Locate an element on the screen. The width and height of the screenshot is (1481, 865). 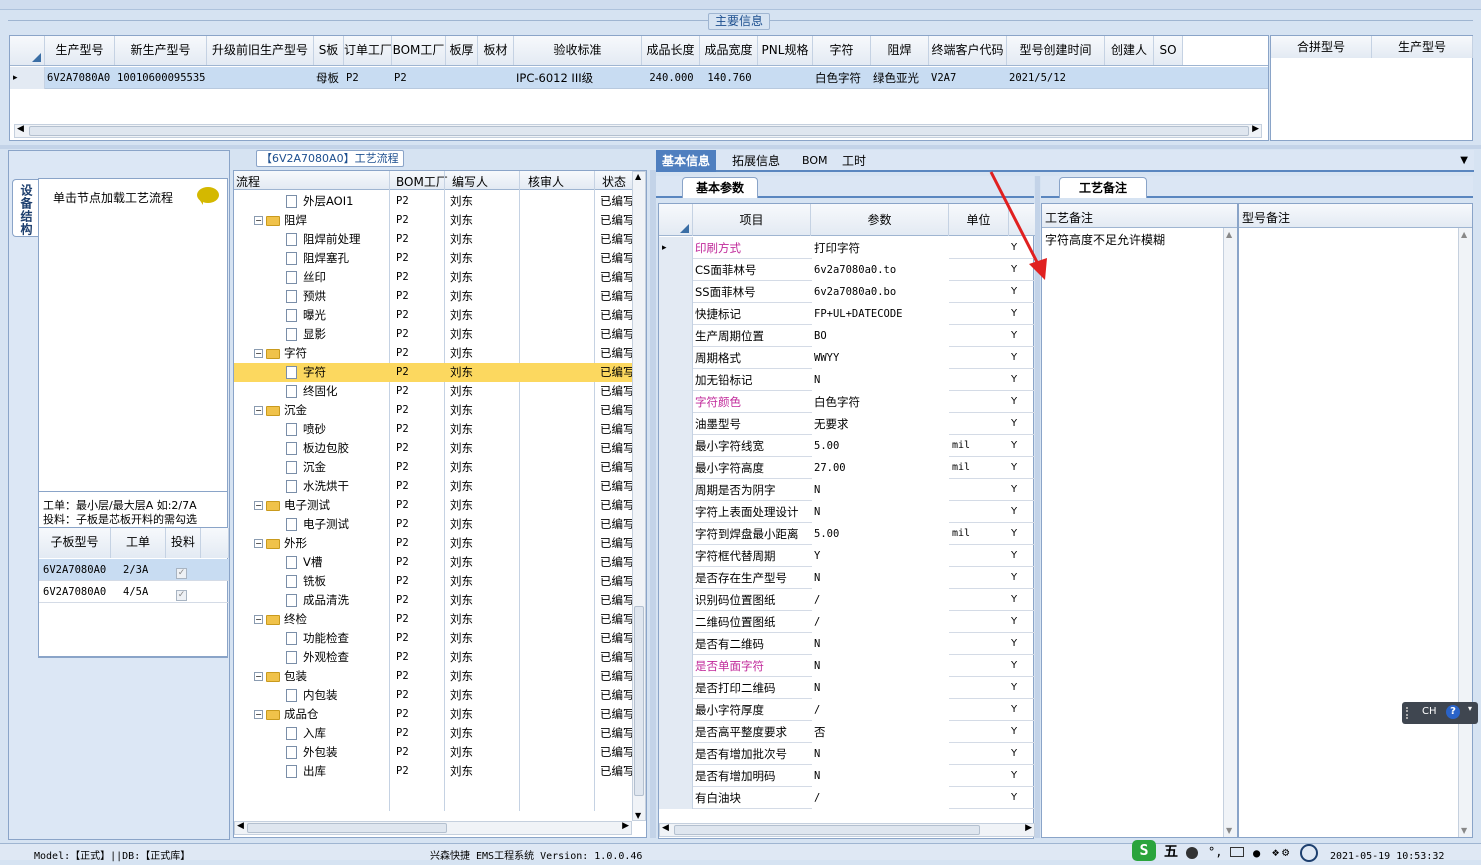
param-value-cell: 5.00 is located at coordinates (880, 446).